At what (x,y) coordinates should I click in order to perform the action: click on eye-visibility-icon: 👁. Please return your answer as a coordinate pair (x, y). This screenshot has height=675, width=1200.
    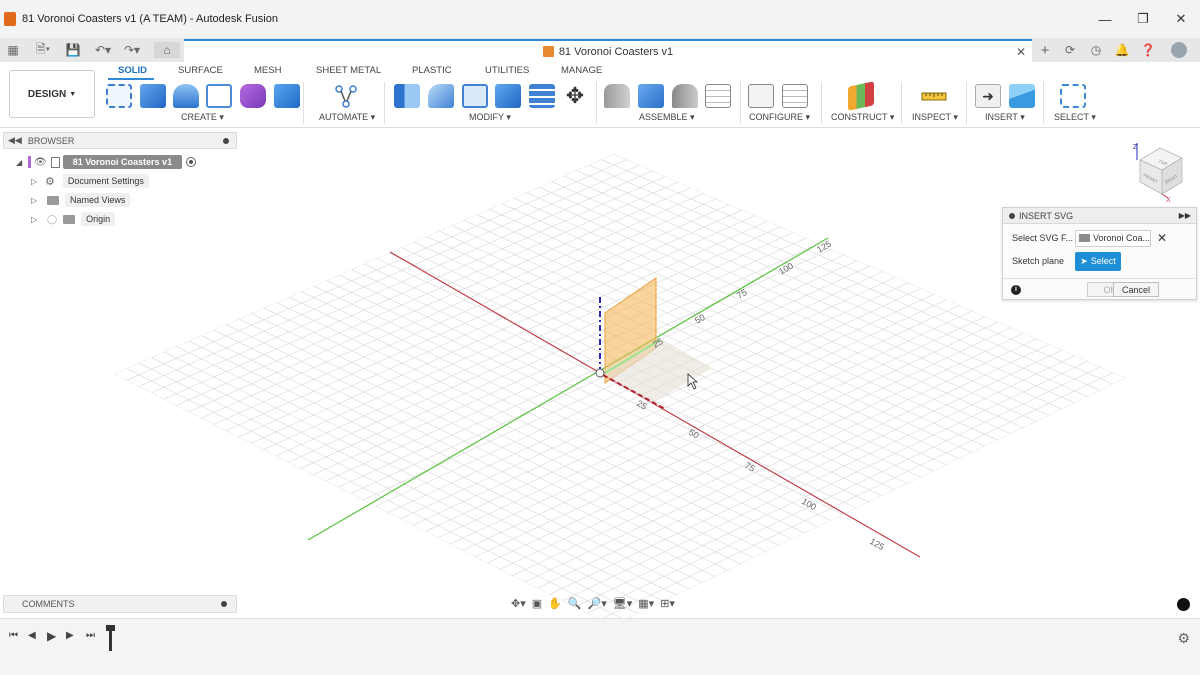
    Looking at the image, I should click on (40, 162).